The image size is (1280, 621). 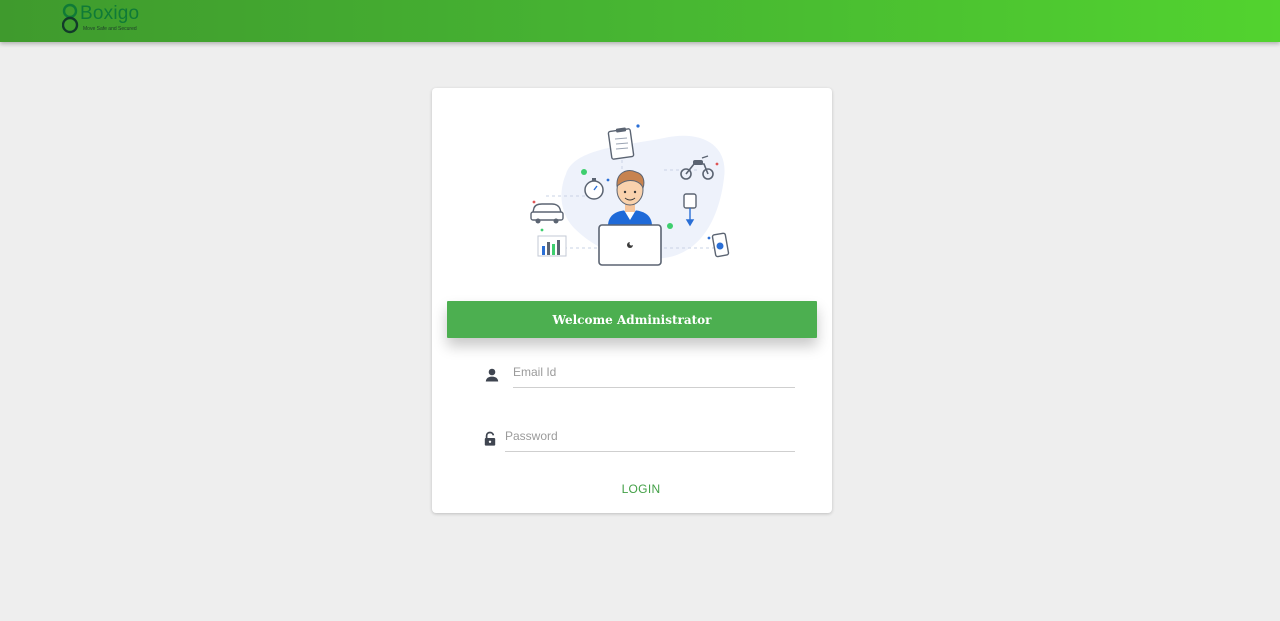 I want to click on phone-check-icon, so click(x=720, y=245).